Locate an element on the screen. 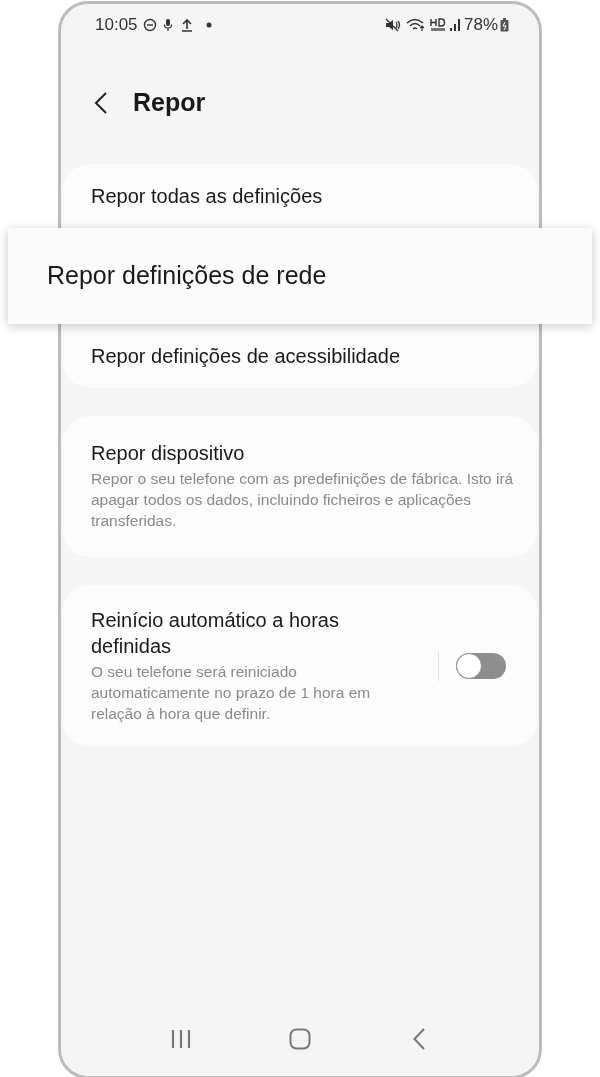 The height and width of the screenshot is (1077, 600). toggle-switch is located at coordinates (481, 665).